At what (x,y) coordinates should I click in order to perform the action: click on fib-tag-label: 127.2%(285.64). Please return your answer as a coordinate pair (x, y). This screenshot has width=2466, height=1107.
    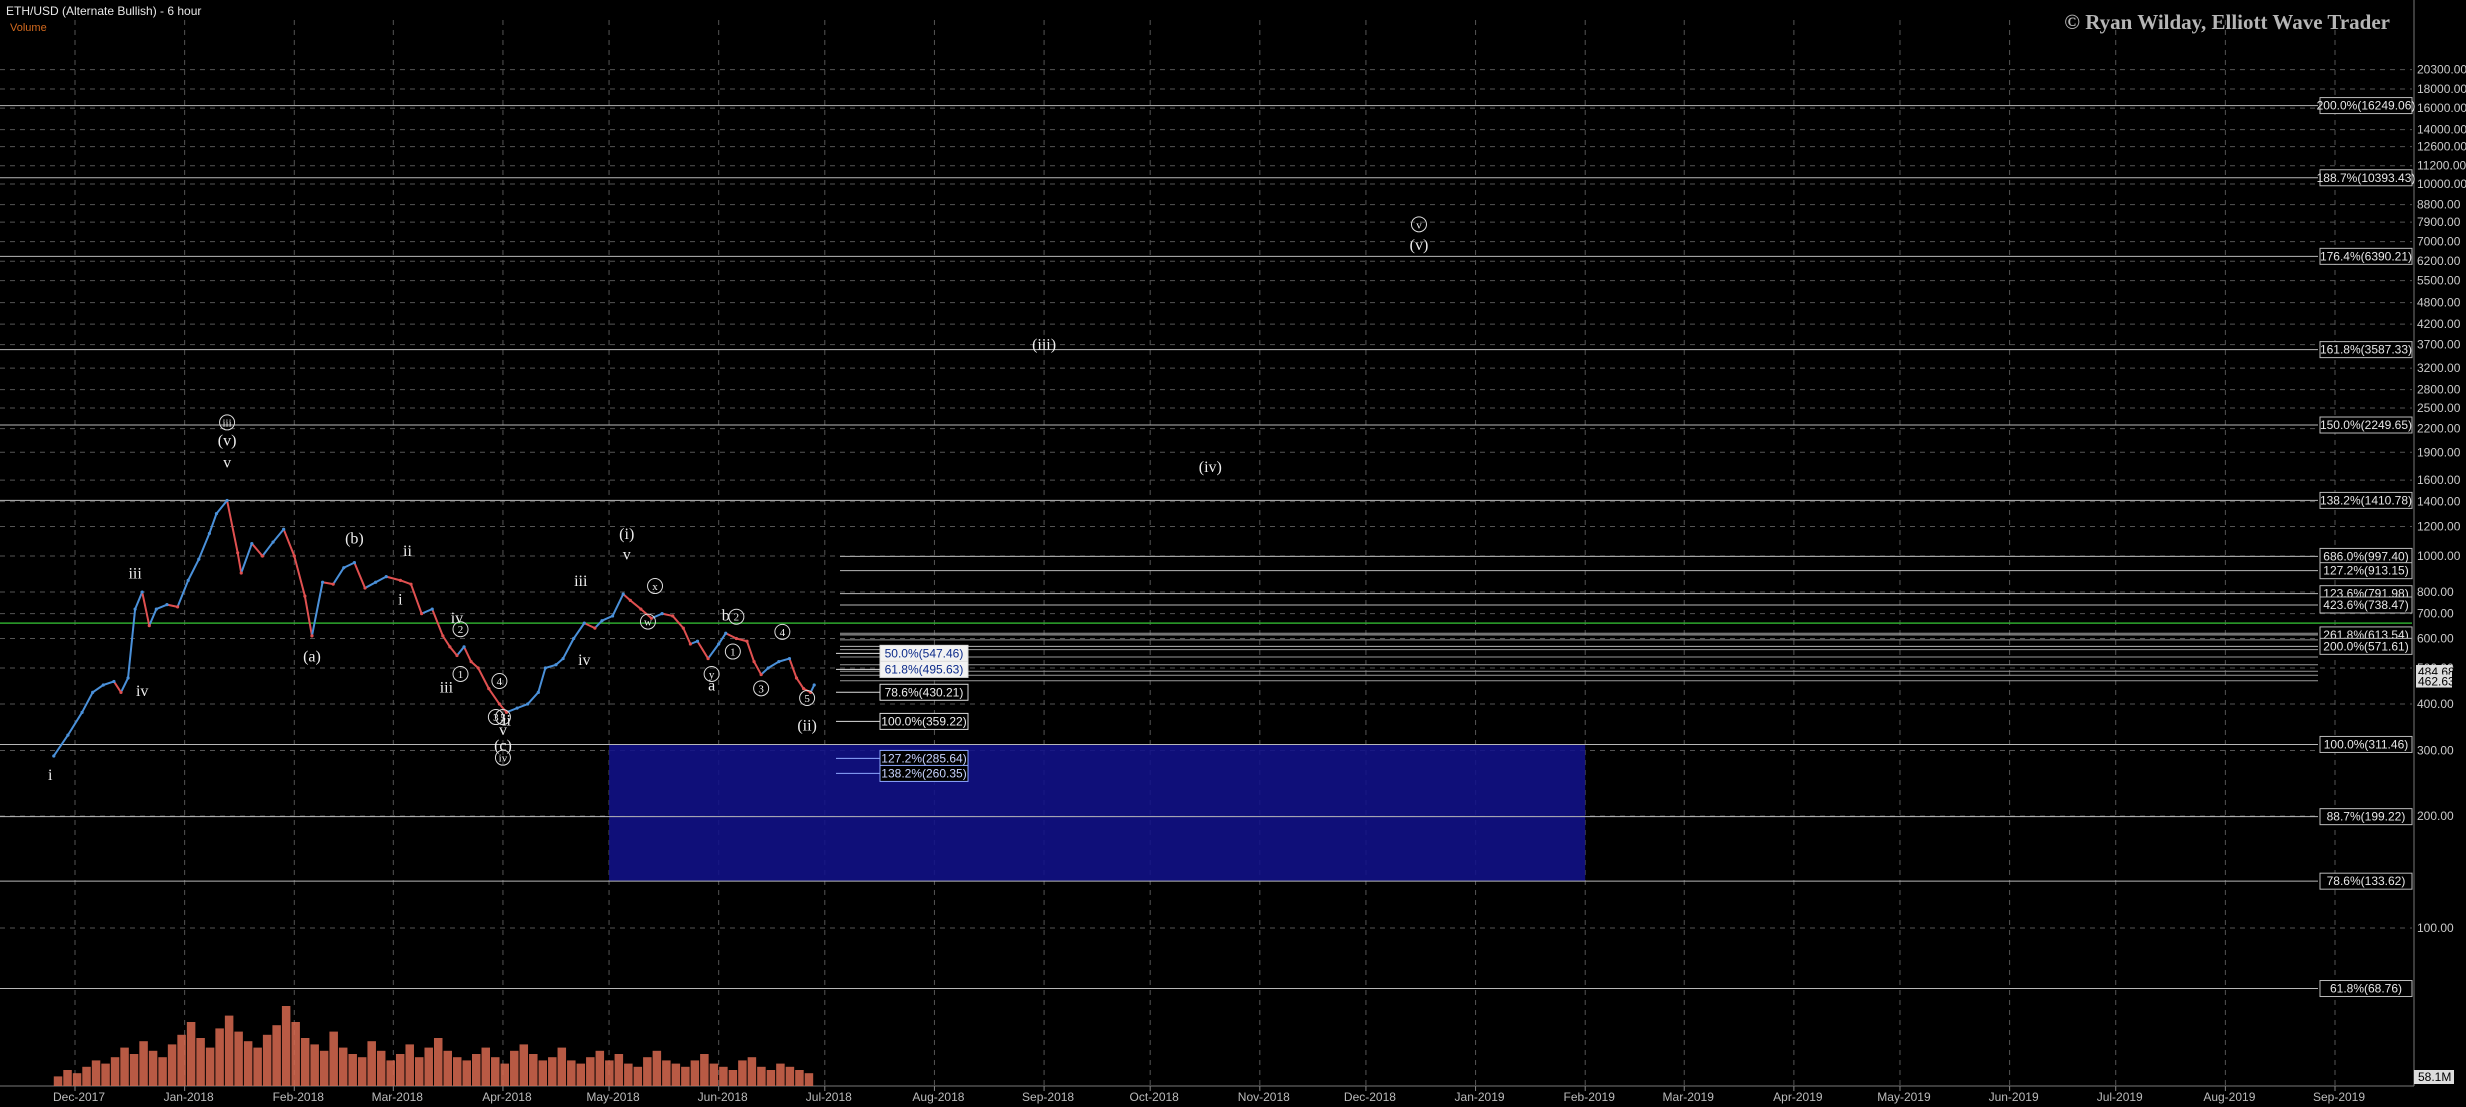
    Looking at the image, I should click on (923, 758).